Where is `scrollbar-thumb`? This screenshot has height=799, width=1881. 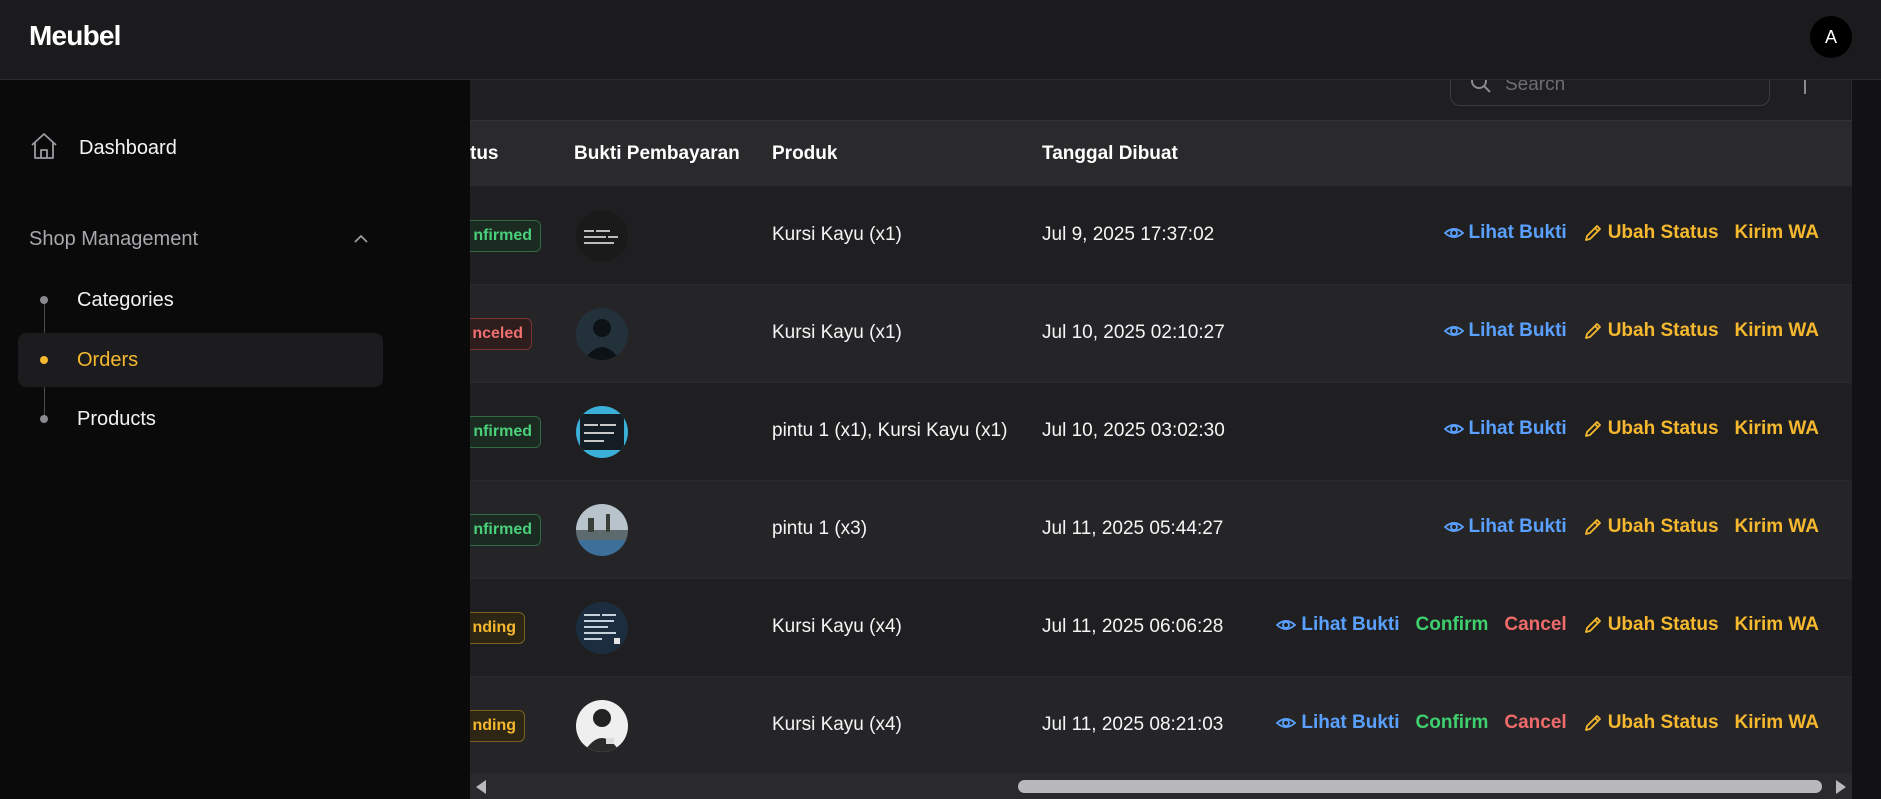 scrollbar-thumb is located at coordinates (1420, 786).